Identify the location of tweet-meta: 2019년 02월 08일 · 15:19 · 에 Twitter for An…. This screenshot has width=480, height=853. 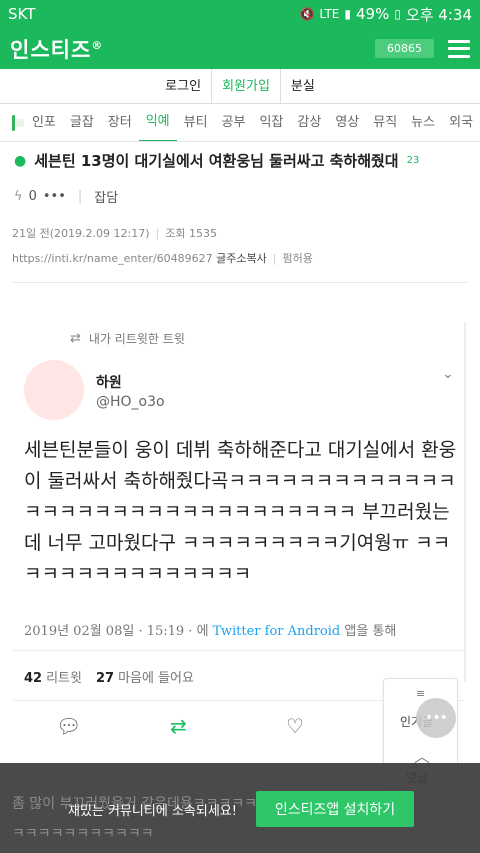
(210, 629).